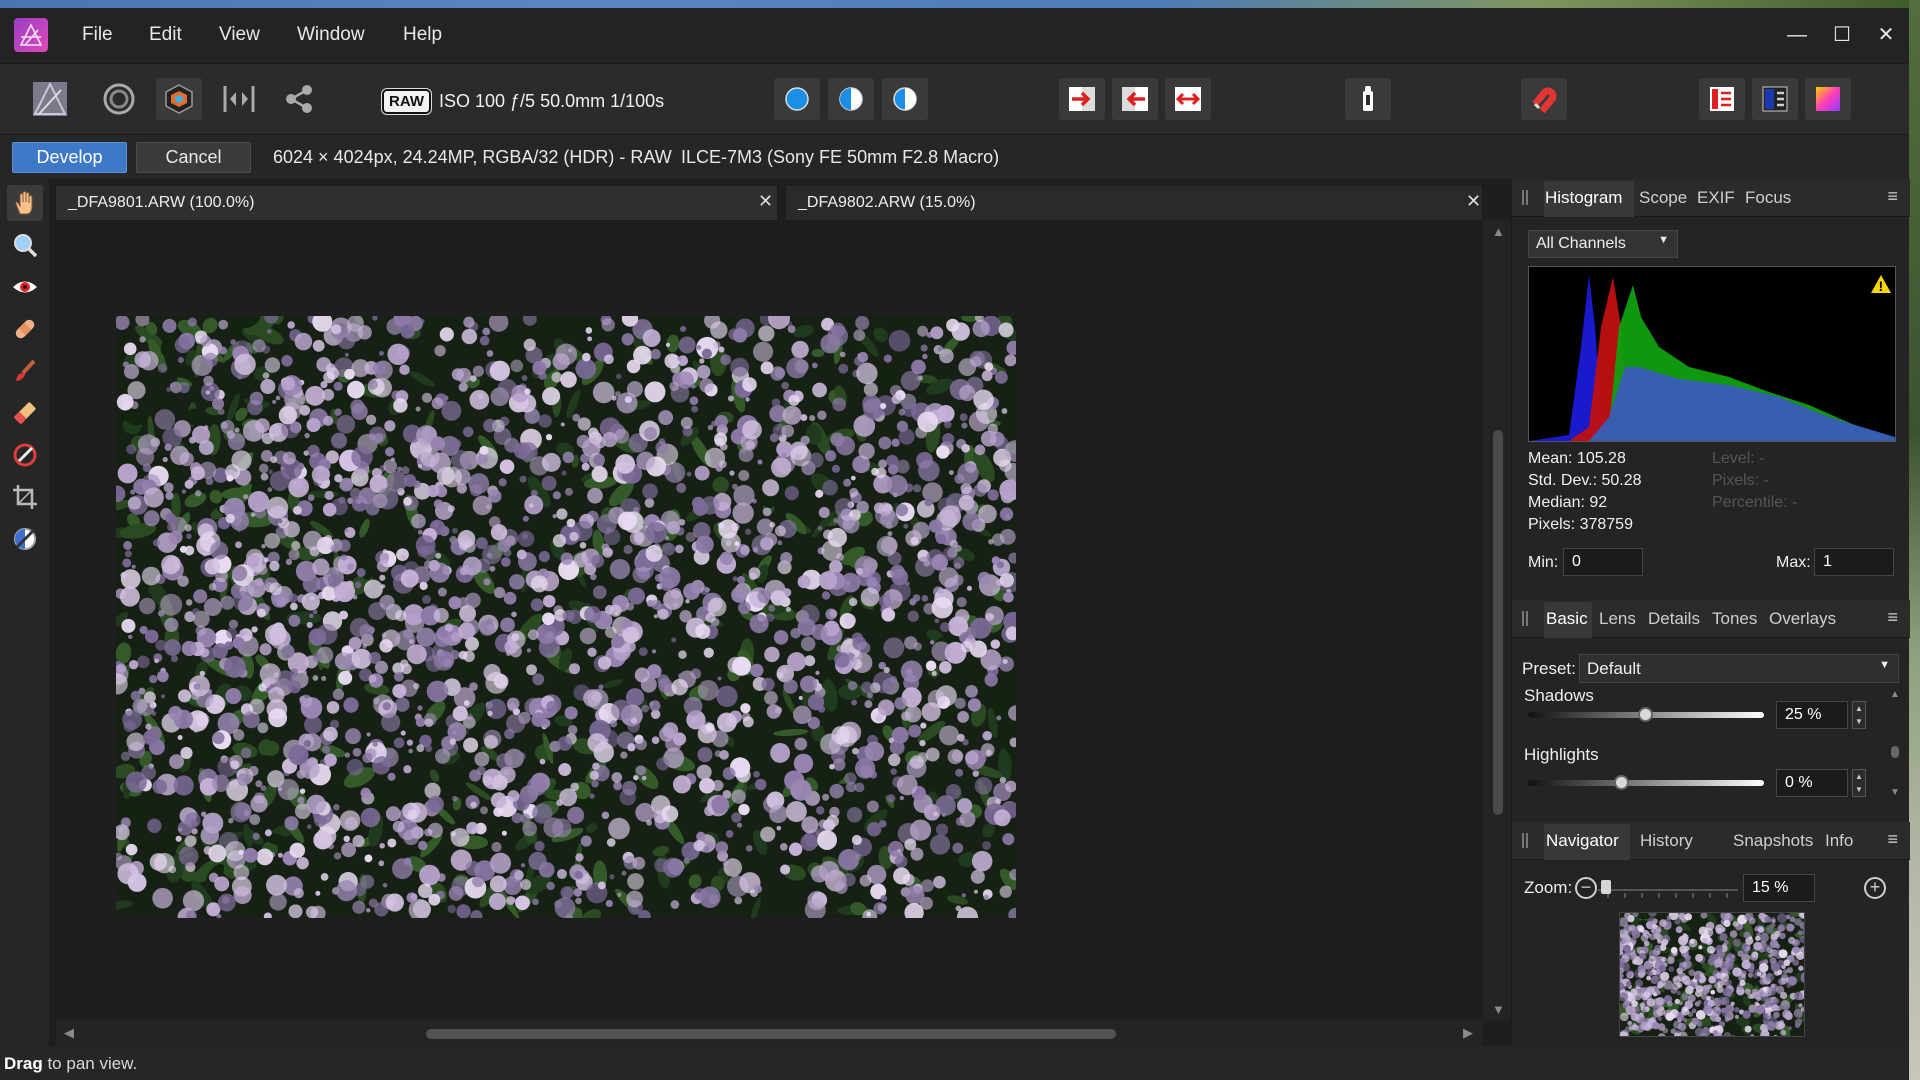 The height and width of the screenshot is (1080, 1920). Describe the element at coordinates (331, 35) in the screenshot. I see `menu-window: Window` at that location.